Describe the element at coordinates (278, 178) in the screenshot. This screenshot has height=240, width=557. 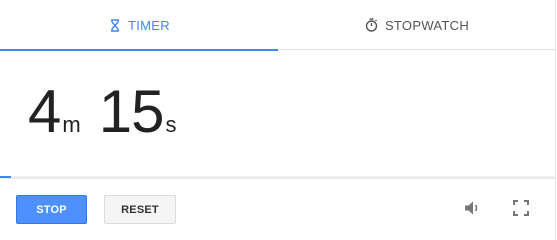
I see `divider` at that location.